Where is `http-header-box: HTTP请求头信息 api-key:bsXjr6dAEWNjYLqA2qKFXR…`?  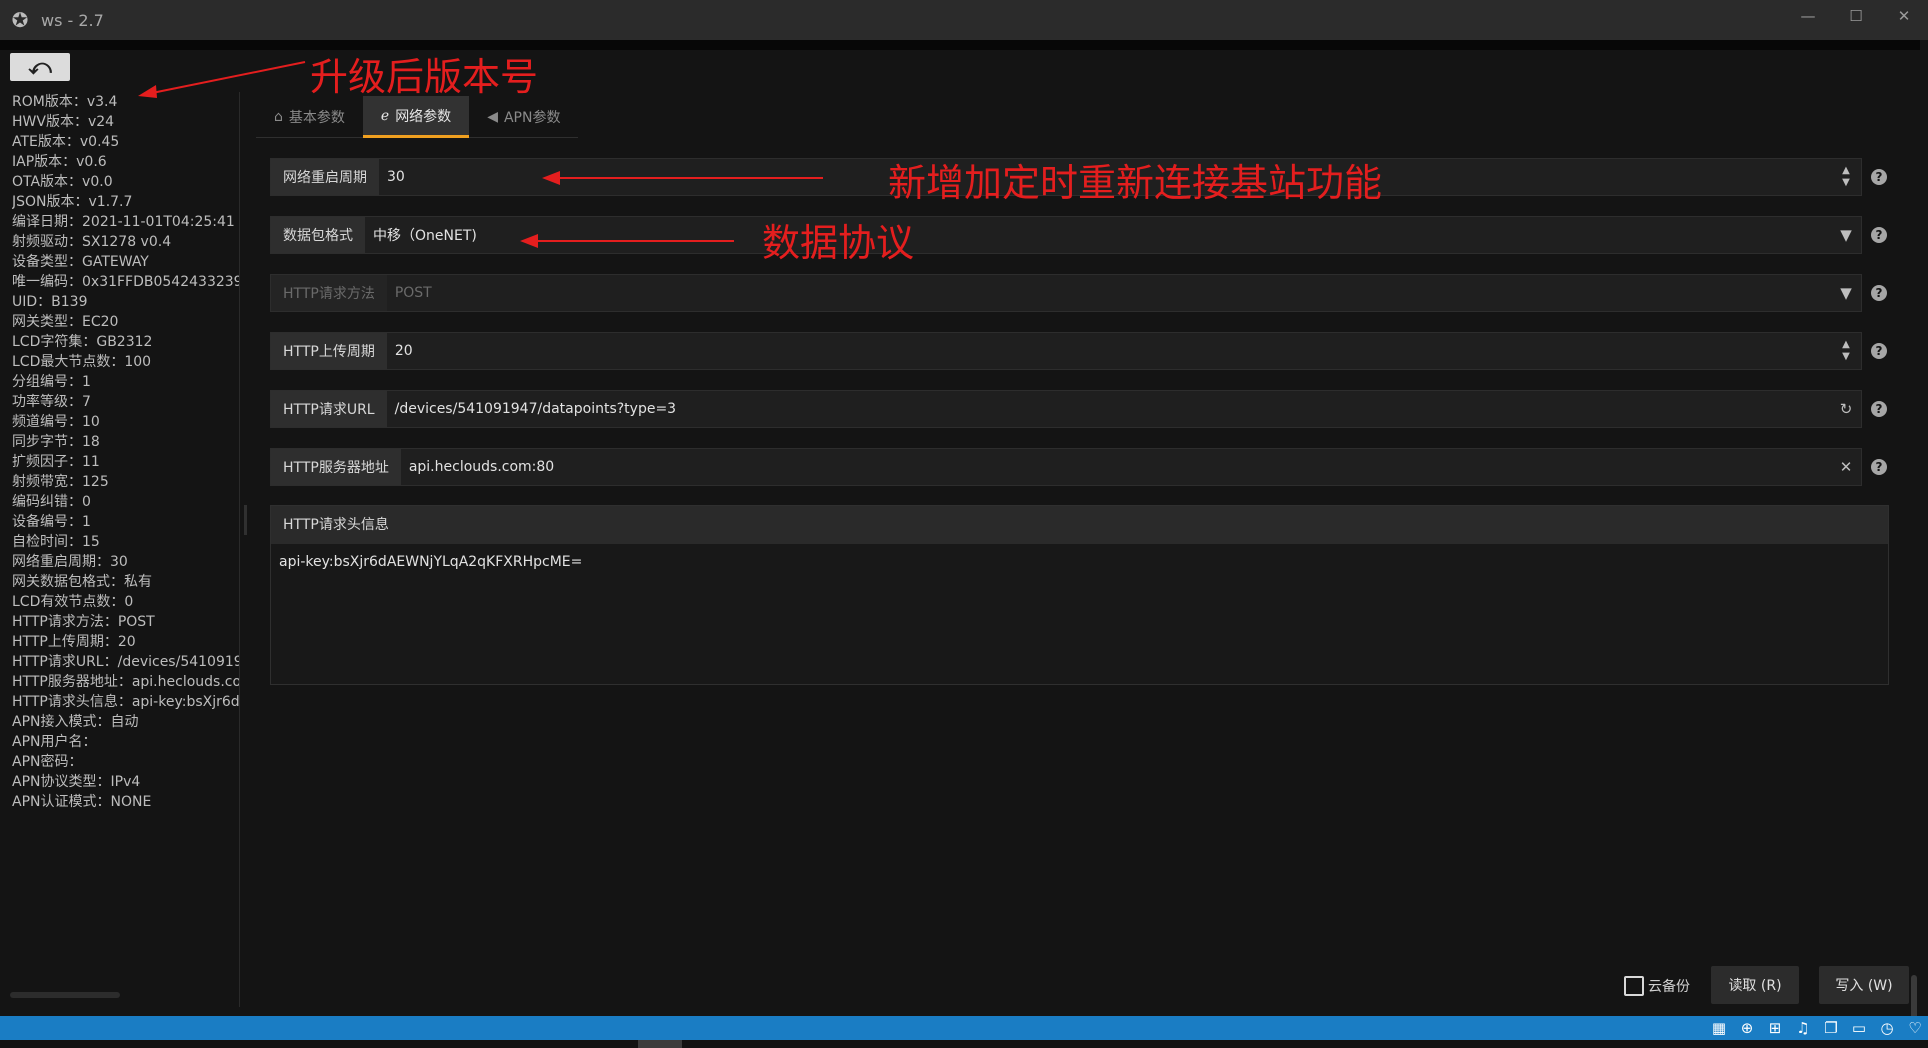
http-header-box: HTTP请求头信息 api-key:bsXjr6dAEWNjYLqA2qKFXR… is located at coordinates (1079, 595).